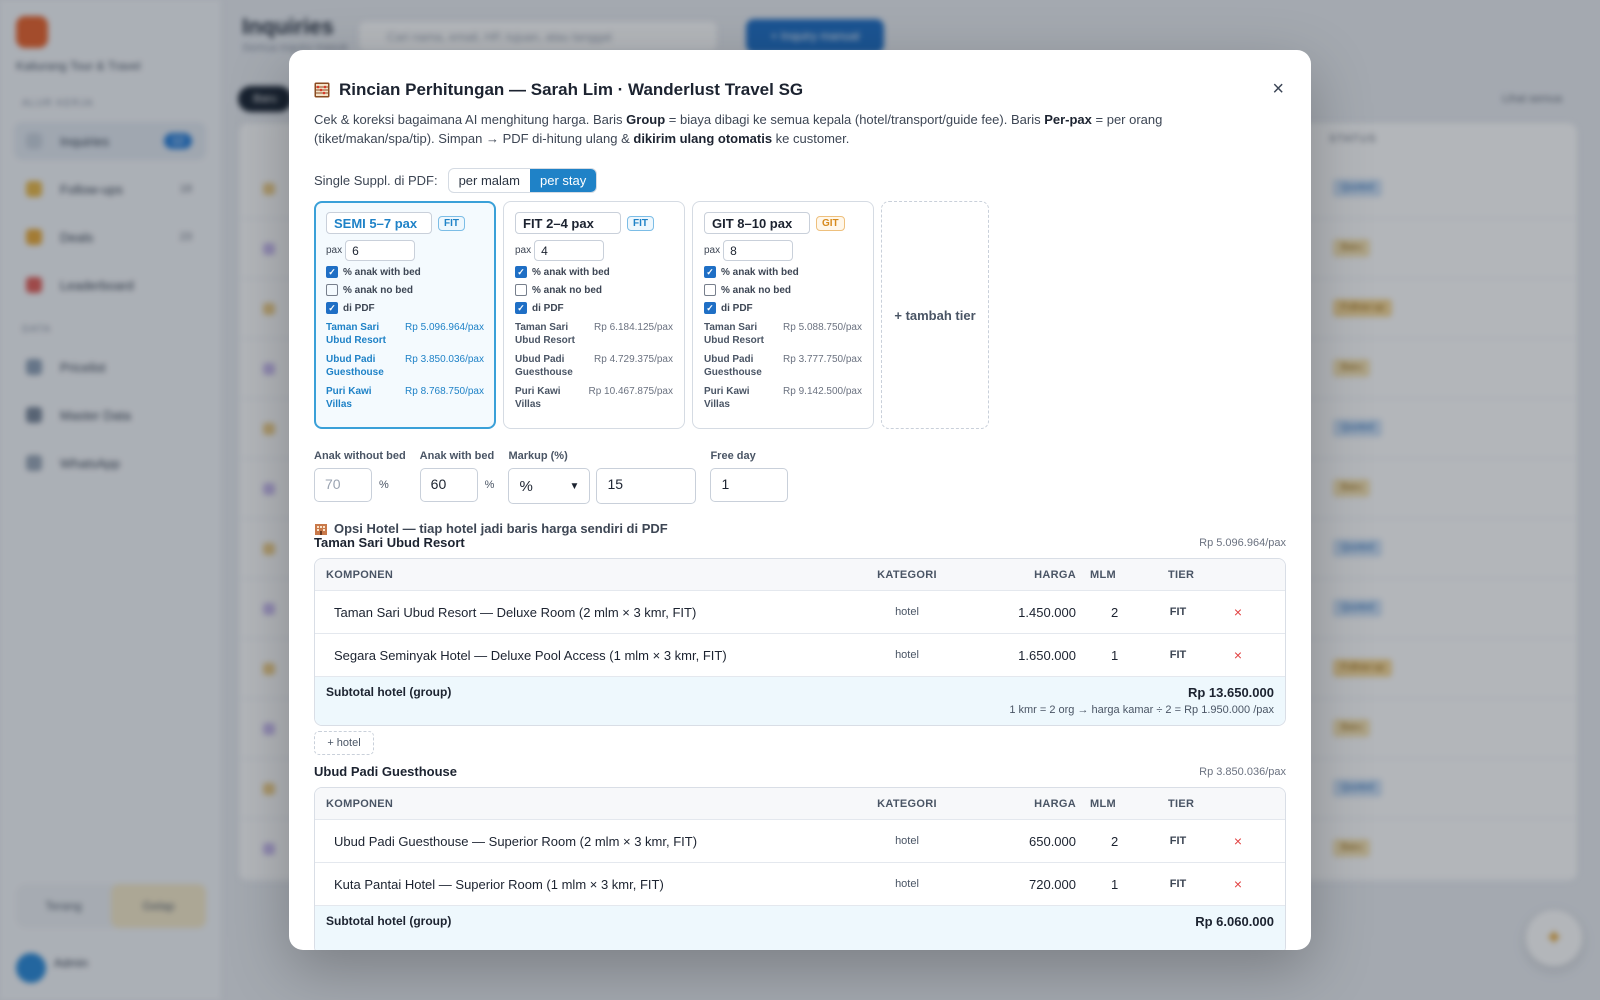  Describe the element at coordinates (569, 250) in the screenshot. I see `pax-input: 4` at that location.